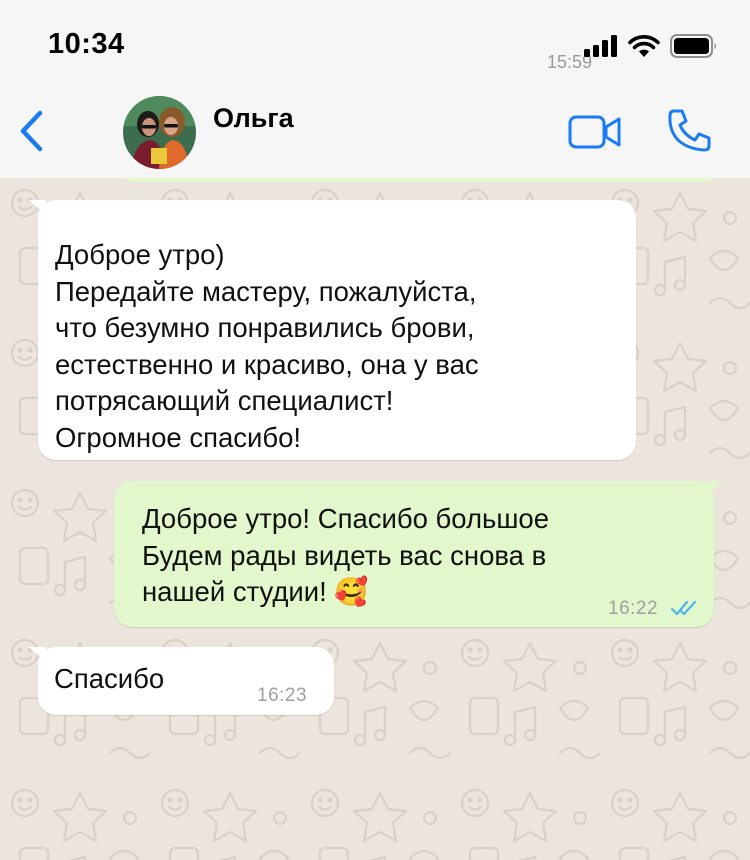 The height and width of the screenshot is (860, 750). I want to click on chat-header: Ольга, so click(375, 133).